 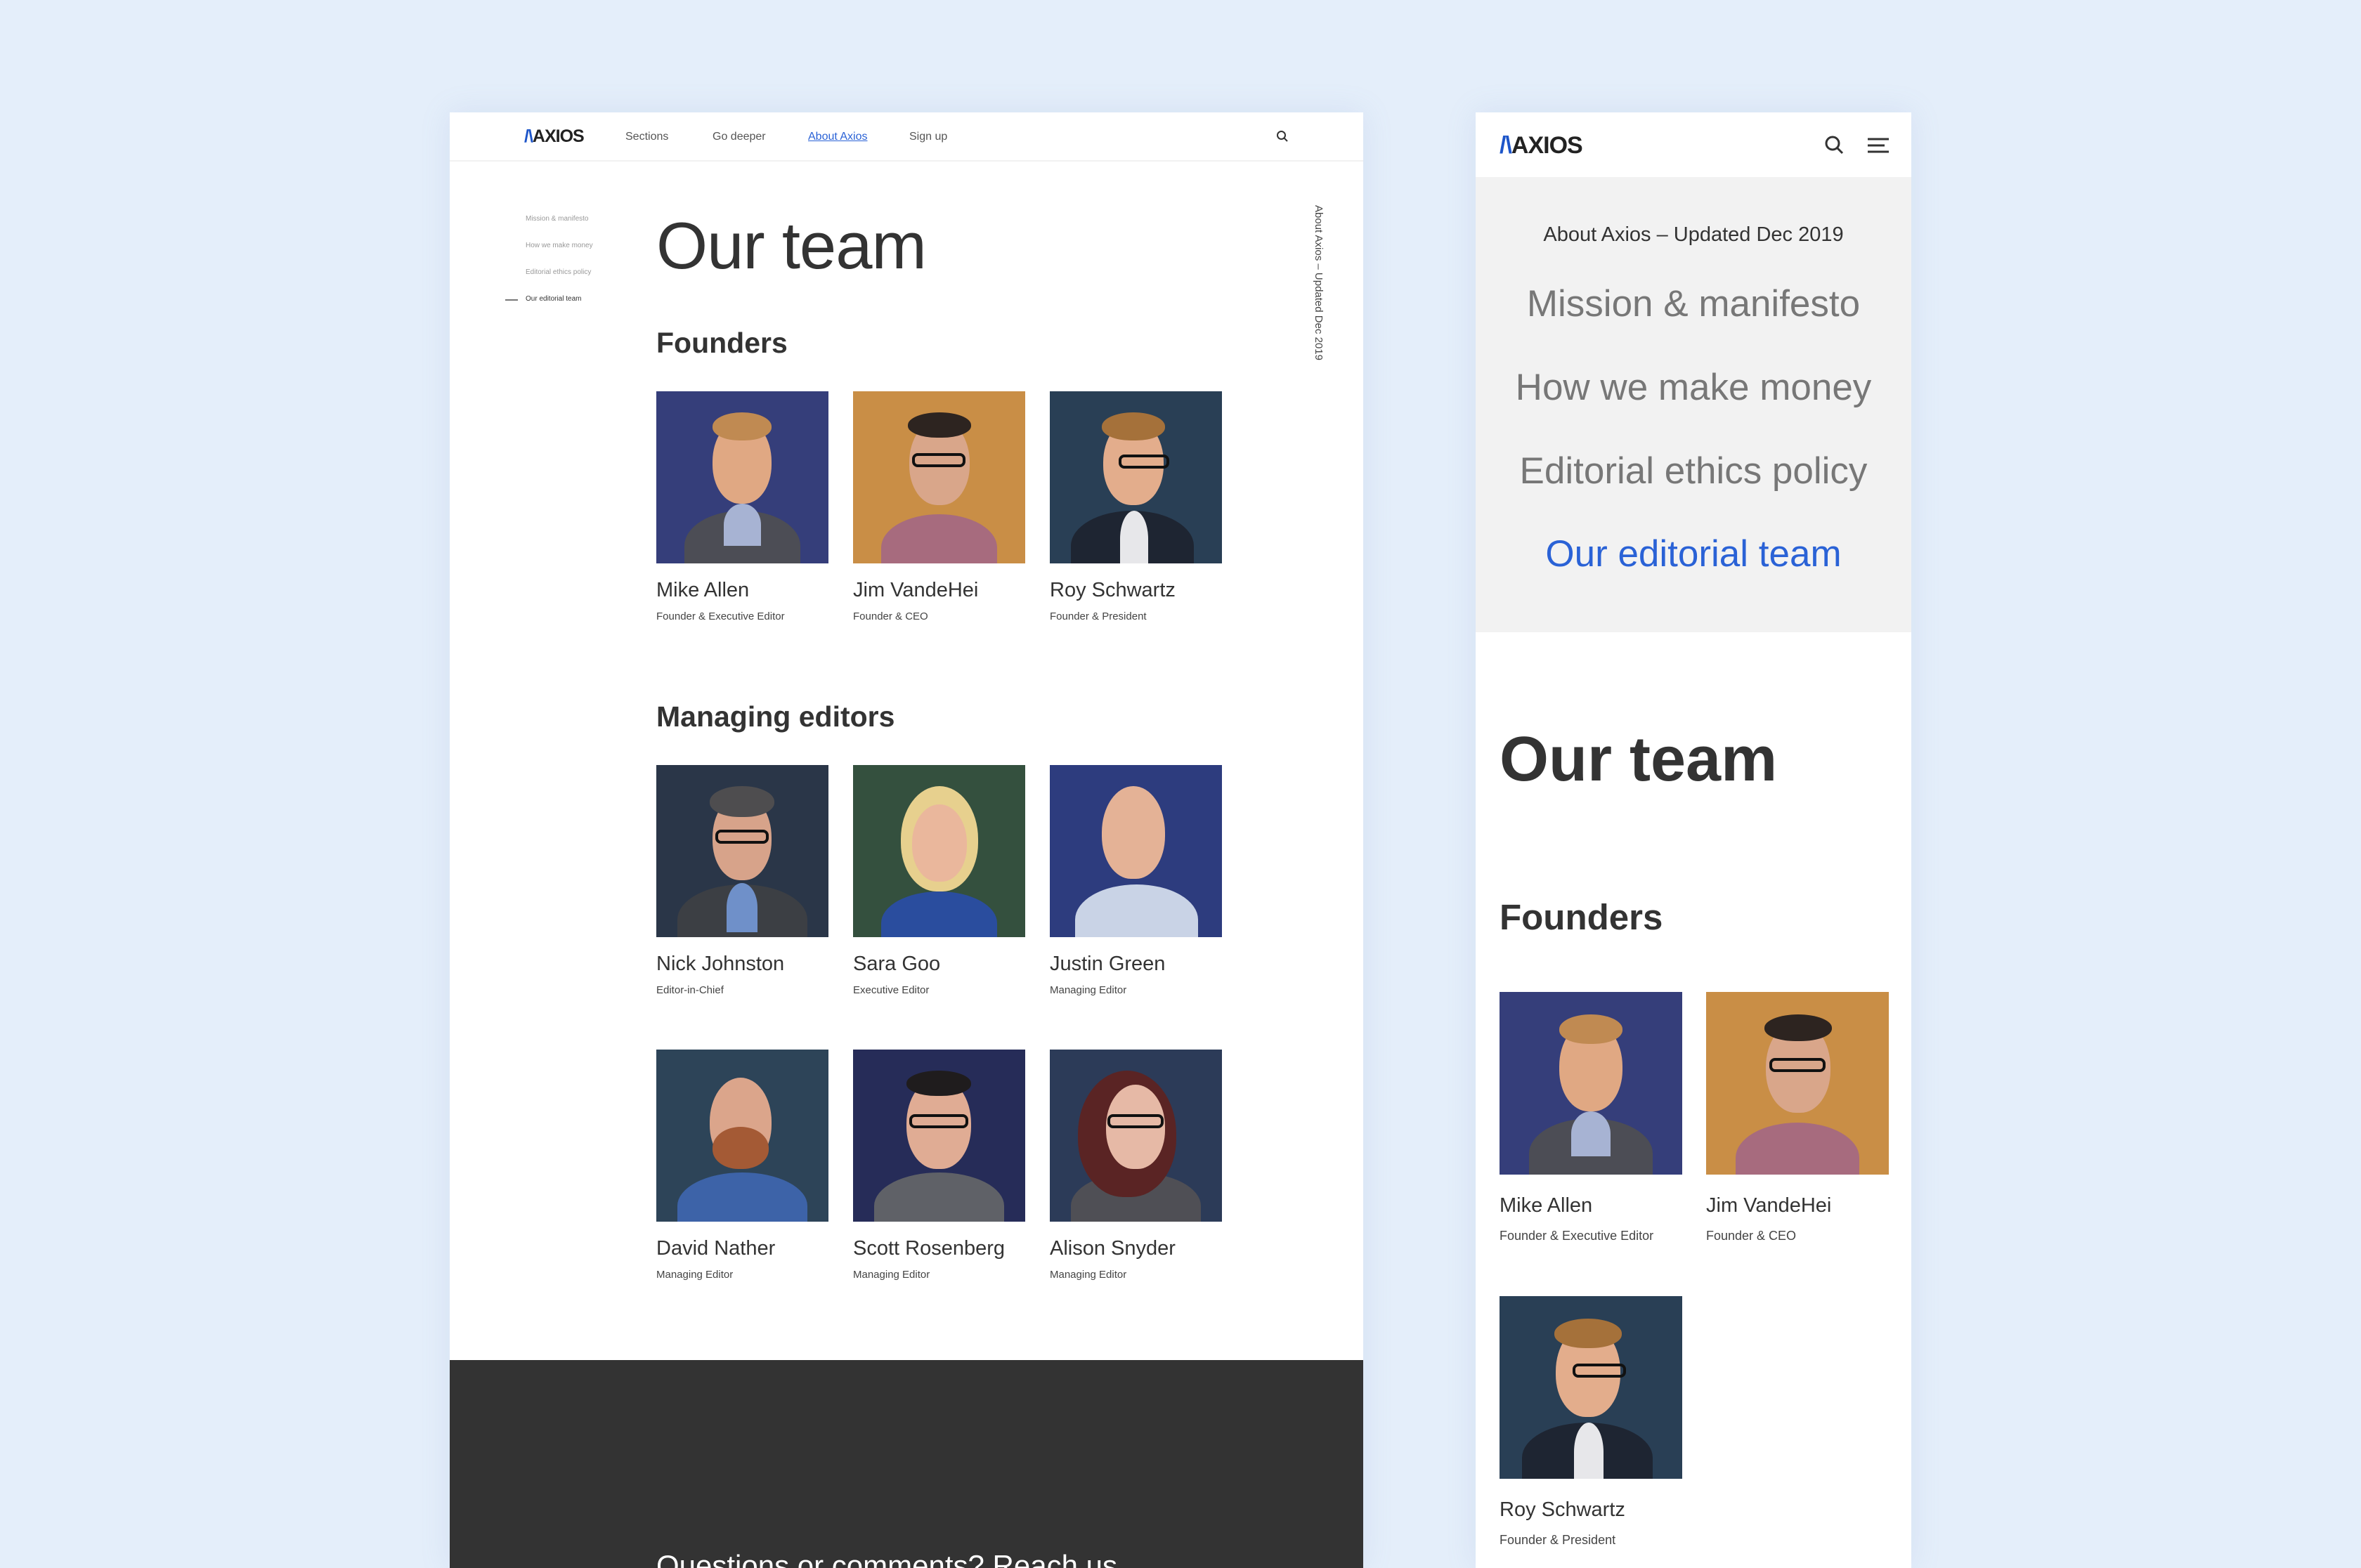 What do you see at coordinates (646, 137) in the screenshot?
I see `nav-sections: Sections` at bounding box center [646, 137].